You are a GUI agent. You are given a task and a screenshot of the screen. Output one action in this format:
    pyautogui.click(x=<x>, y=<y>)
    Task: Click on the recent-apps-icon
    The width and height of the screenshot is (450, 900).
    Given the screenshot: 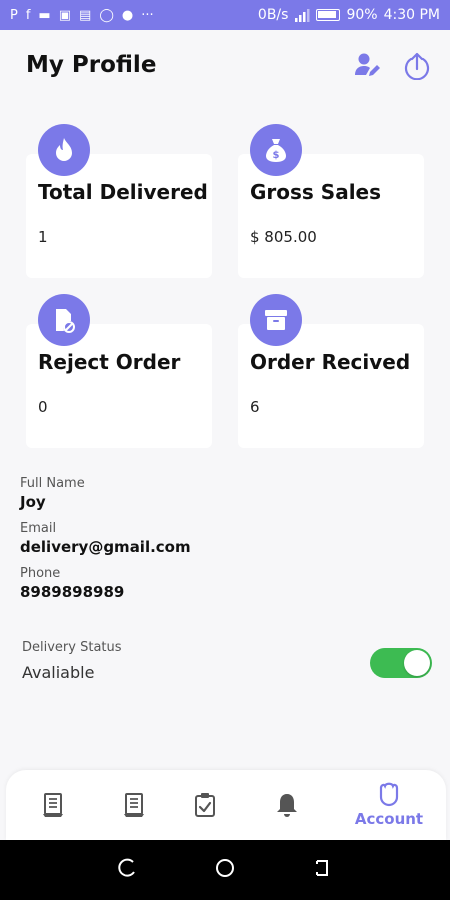 What is the action you would take?
    pyautogui.click(x=127, y=867)
    